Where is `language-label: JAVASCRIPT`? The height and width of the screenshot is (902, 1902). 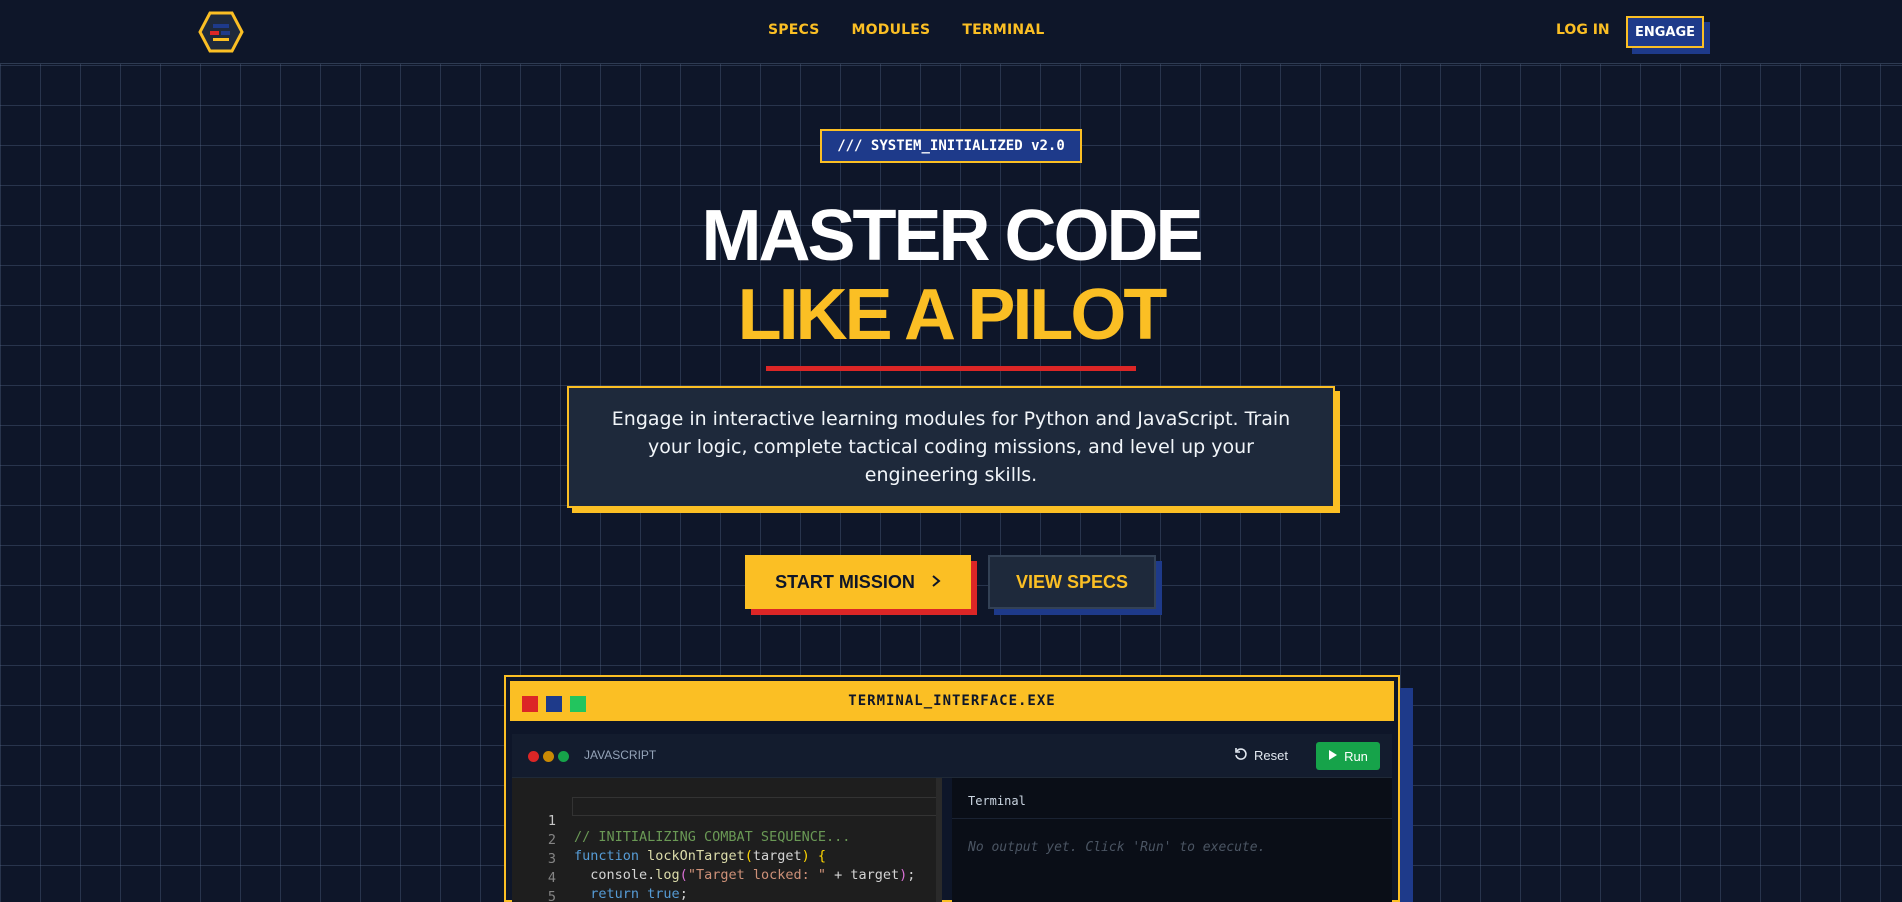
language-label: JAVASCRIPT is located at coordinates (620, 755).